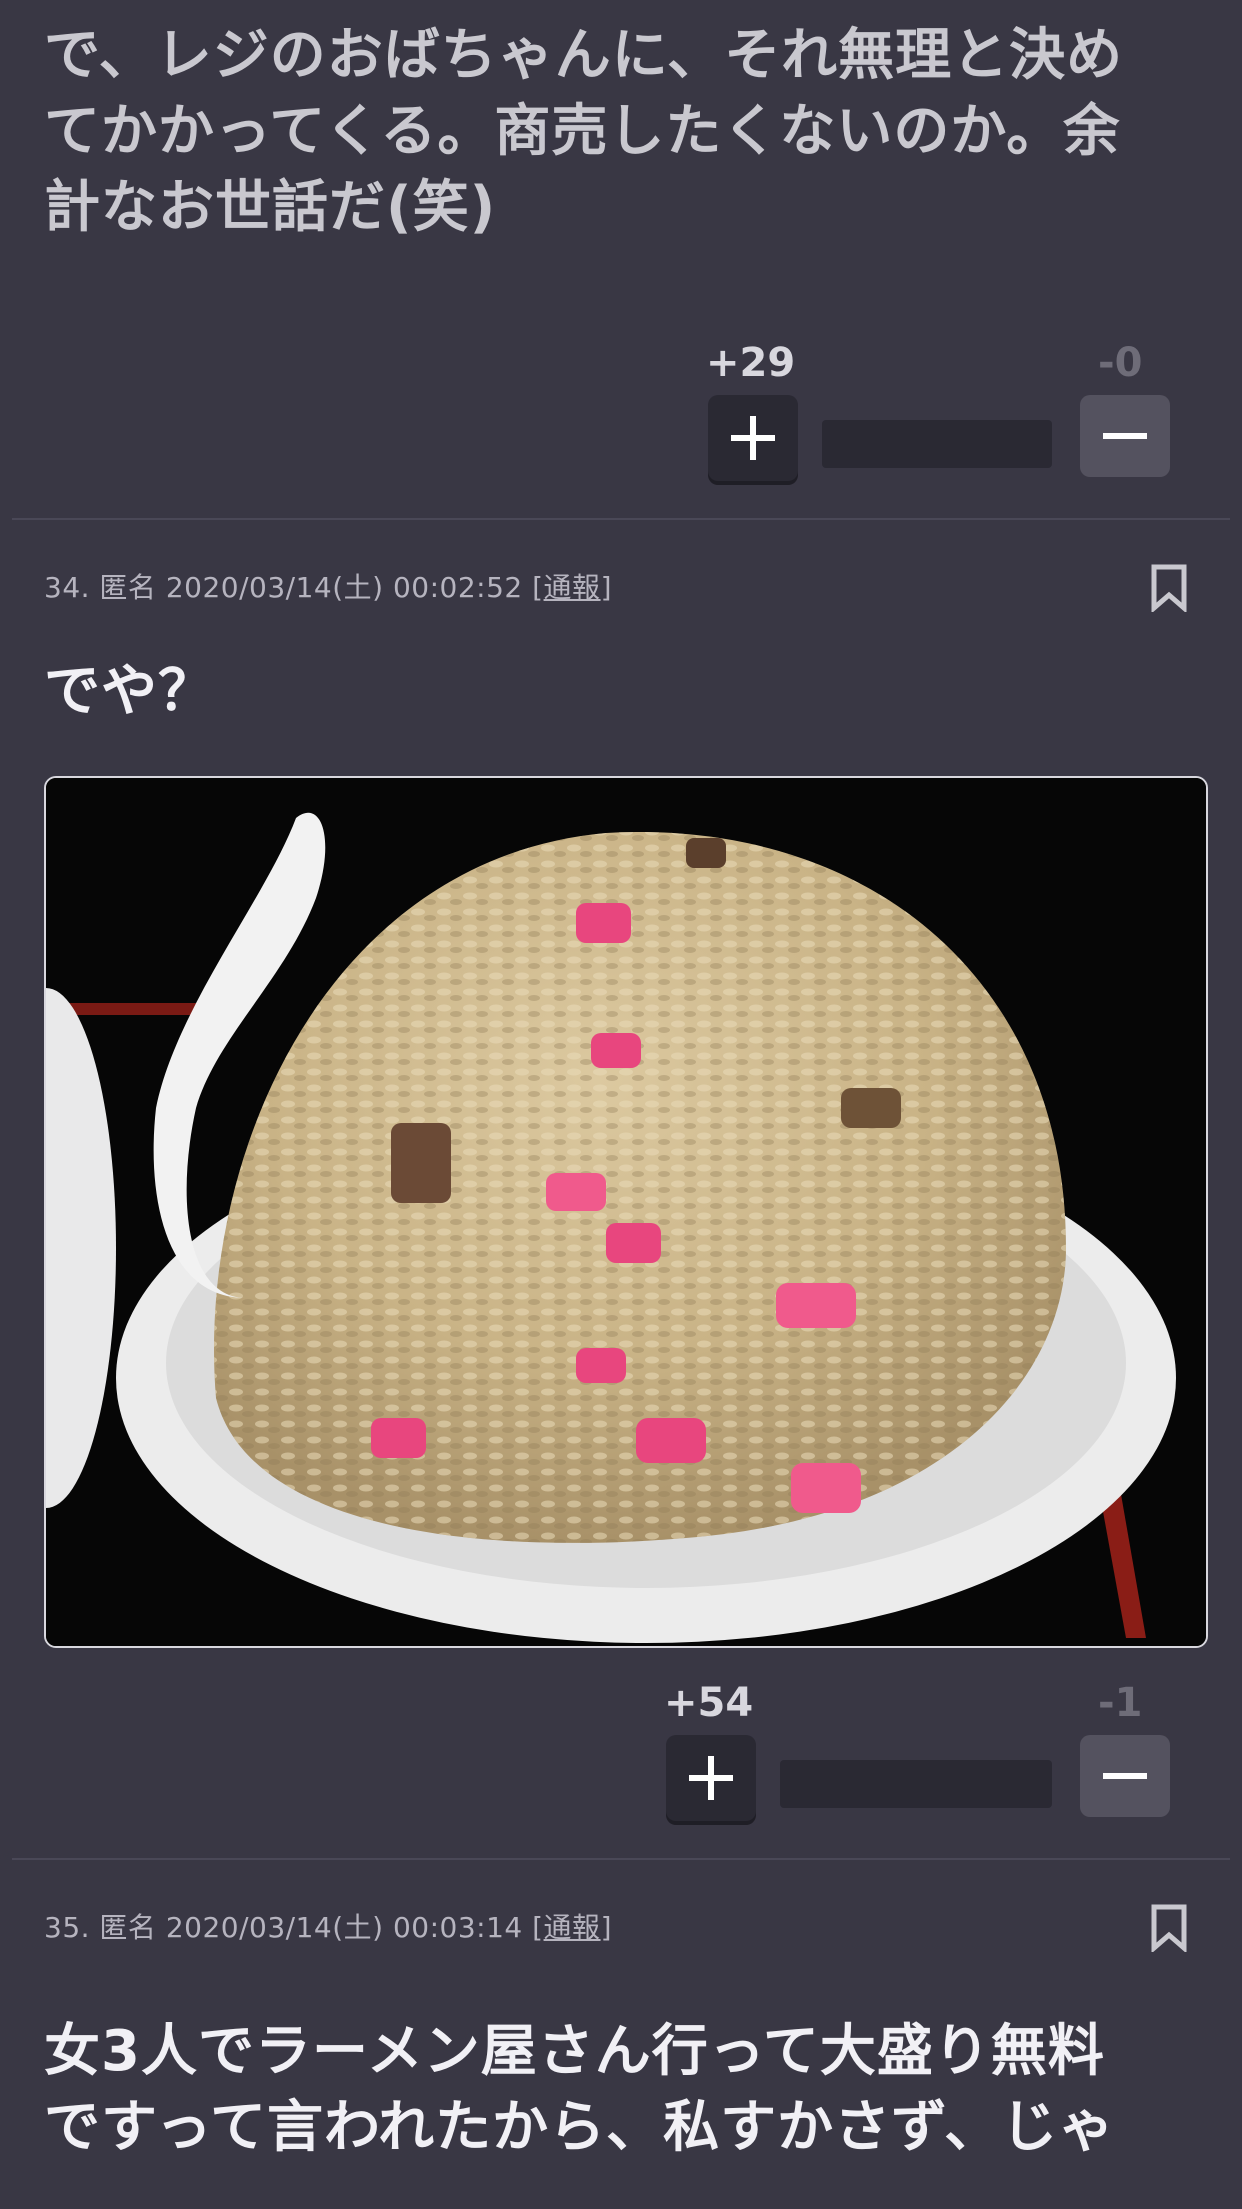  Describe the element at coordinates (580, 2127) in the screenshot. I see `comment-line: ですって言われたから、私すかさず、じゃ` at that location.